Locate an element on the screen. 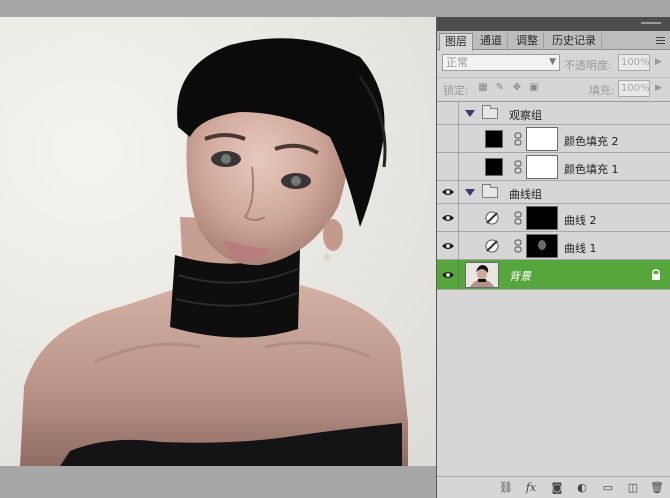  panel-tabs: 图层 通道 调整 历史记录 is located at coordinates (553, 41).